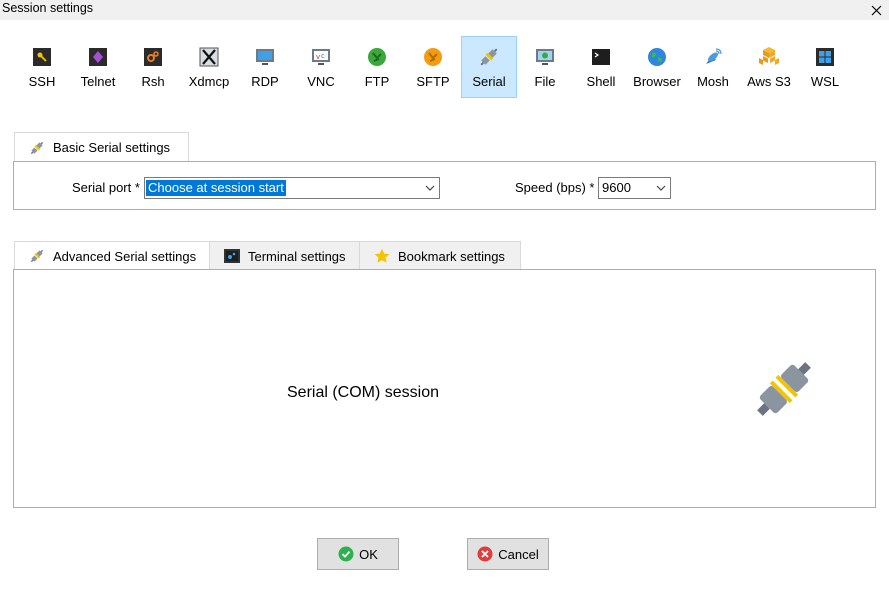 This screenshot has width=889, height=593. Describe the element at coordinates (825, 81) in the screenshot. I see `session-type-label: WSL` at that location.